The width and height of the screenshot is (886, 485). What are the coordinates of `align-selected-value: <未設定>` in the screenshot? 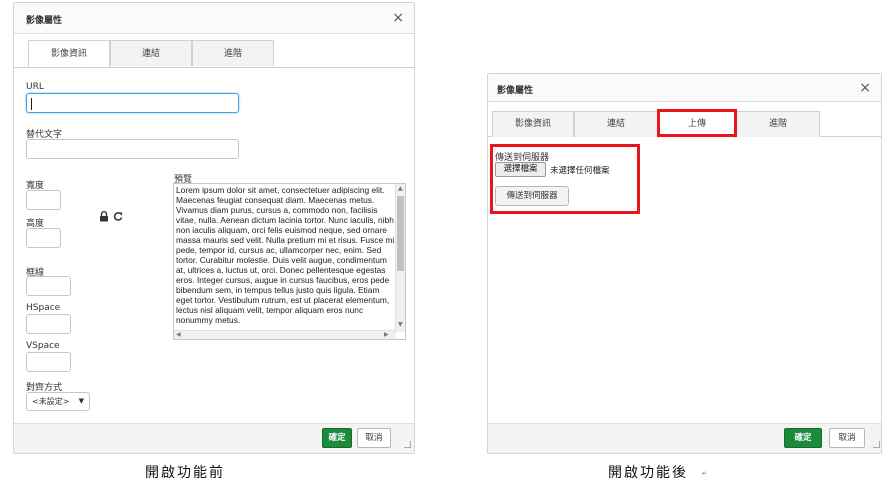 It's located at (51, 401).